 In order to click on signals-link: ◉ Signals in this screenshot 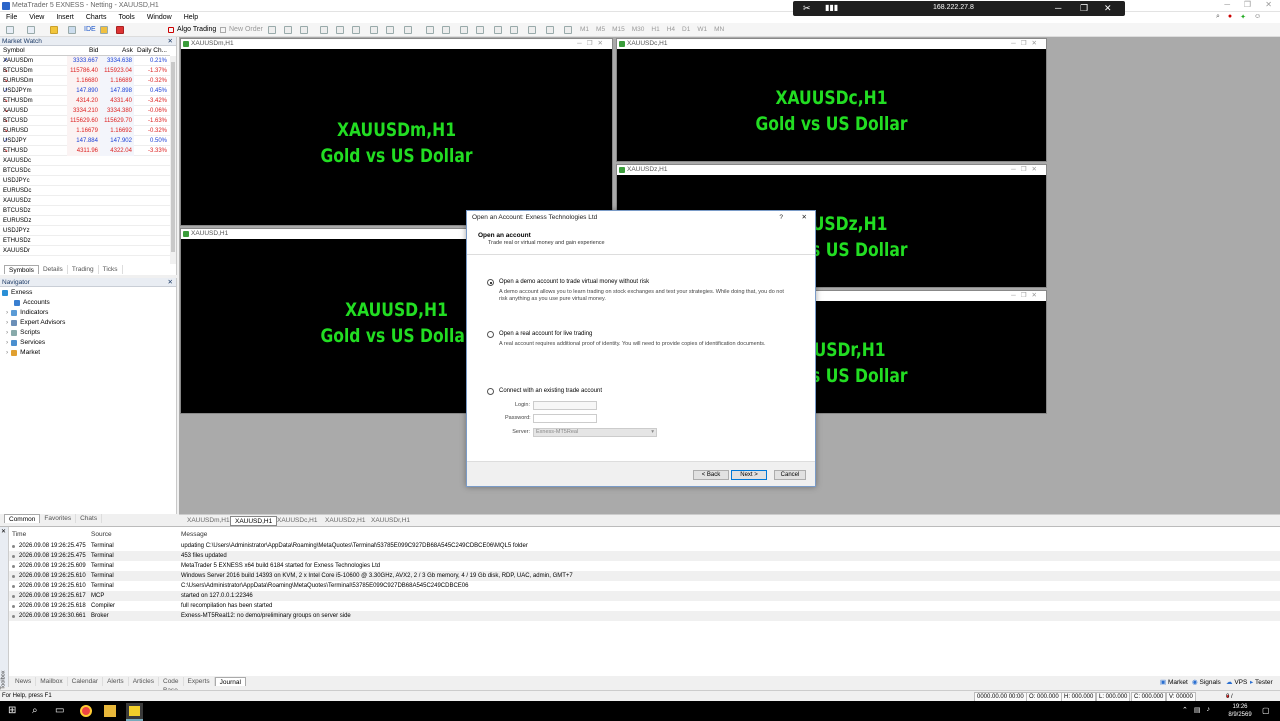, I will do `click(1206, 682)`.